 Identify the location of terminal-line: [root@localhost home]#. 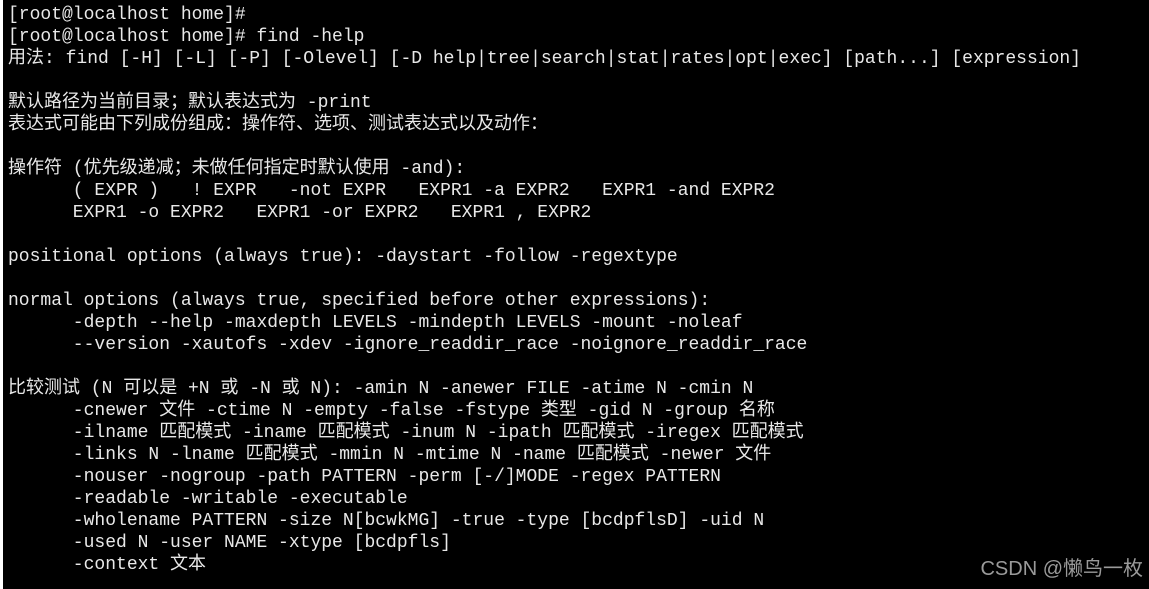
(127, 15).